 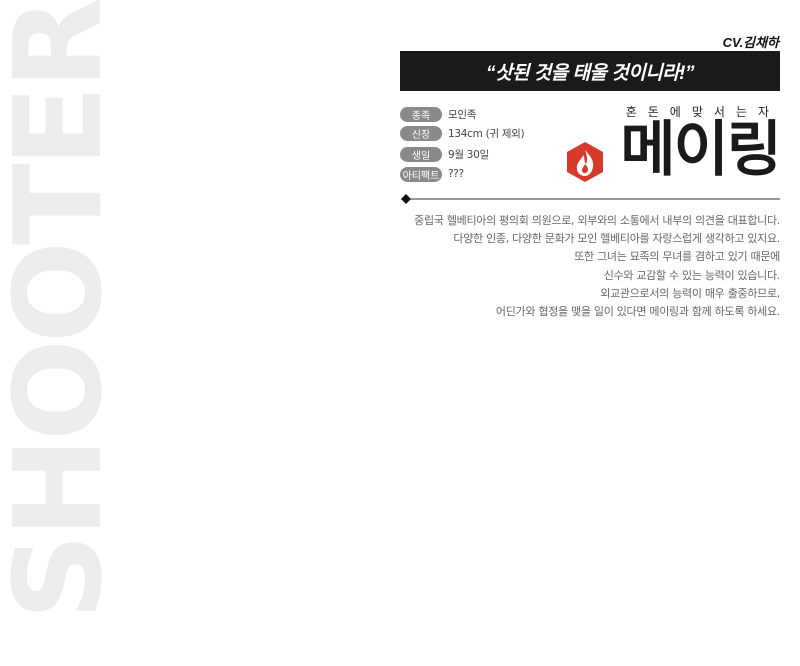 I want to click on quote-text: “삿된 것을 태울 것이니라!”, so click(x=590, y=73).